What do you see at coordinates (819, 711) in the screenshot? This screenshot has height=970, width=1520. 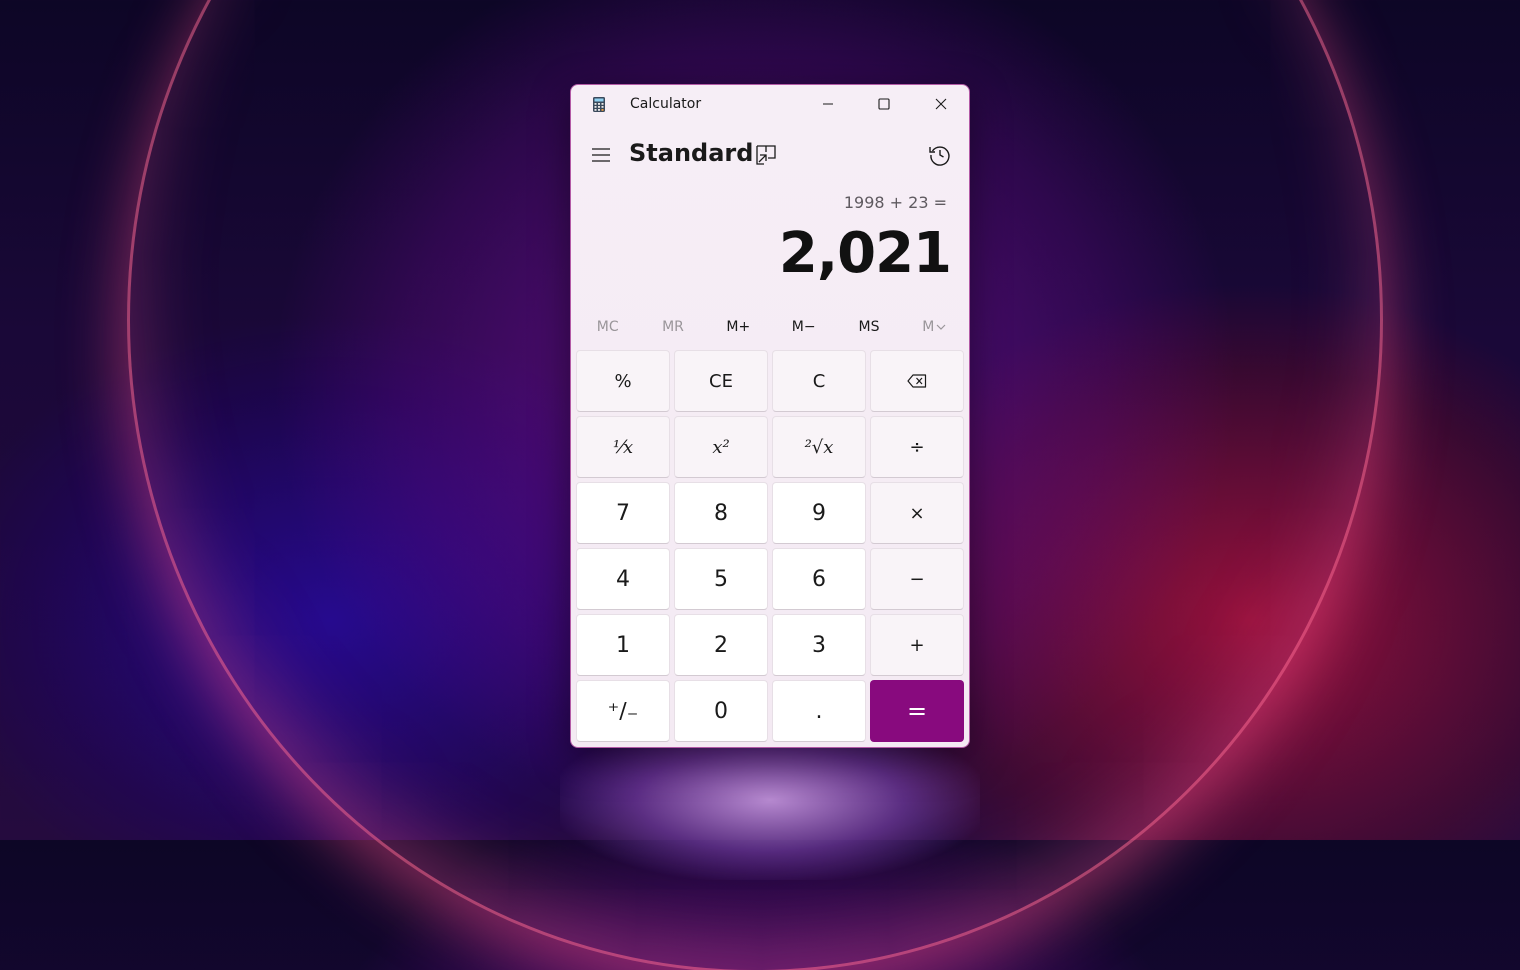 I see `decimal-button: .` at bounding box center [819, 711].